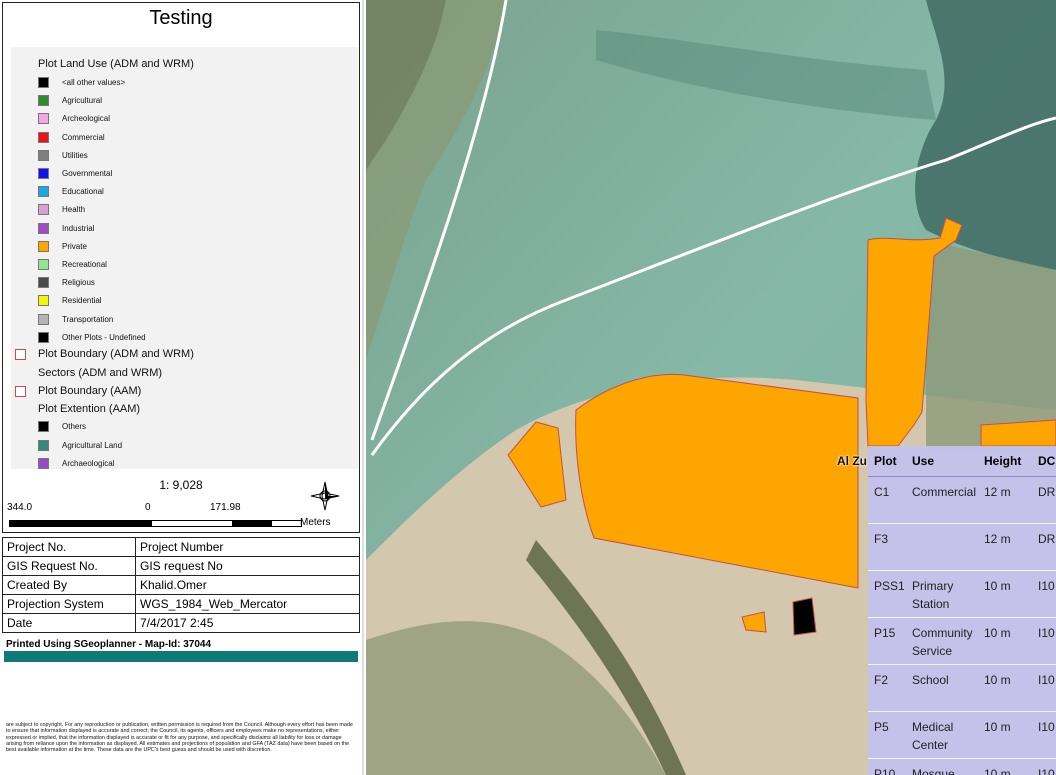 This screenshot has width=1056, height=775. I want to click on info-label: Date, so click(69, 623).